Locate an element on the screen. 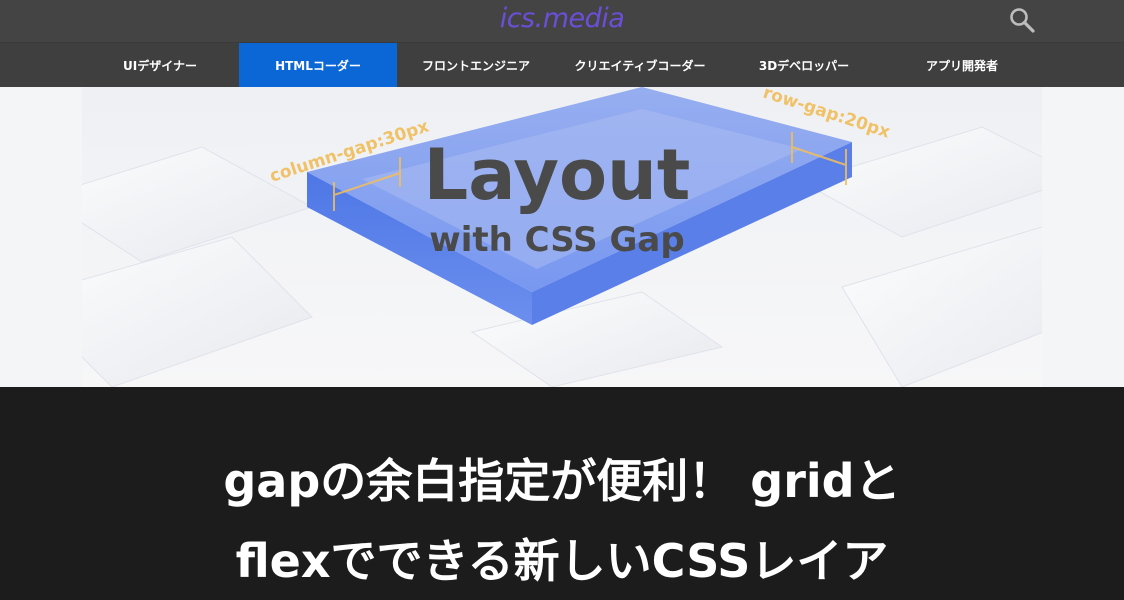  nav-item-3d-developer: 3Dデベロッパー is located at coordinates (804, 65).